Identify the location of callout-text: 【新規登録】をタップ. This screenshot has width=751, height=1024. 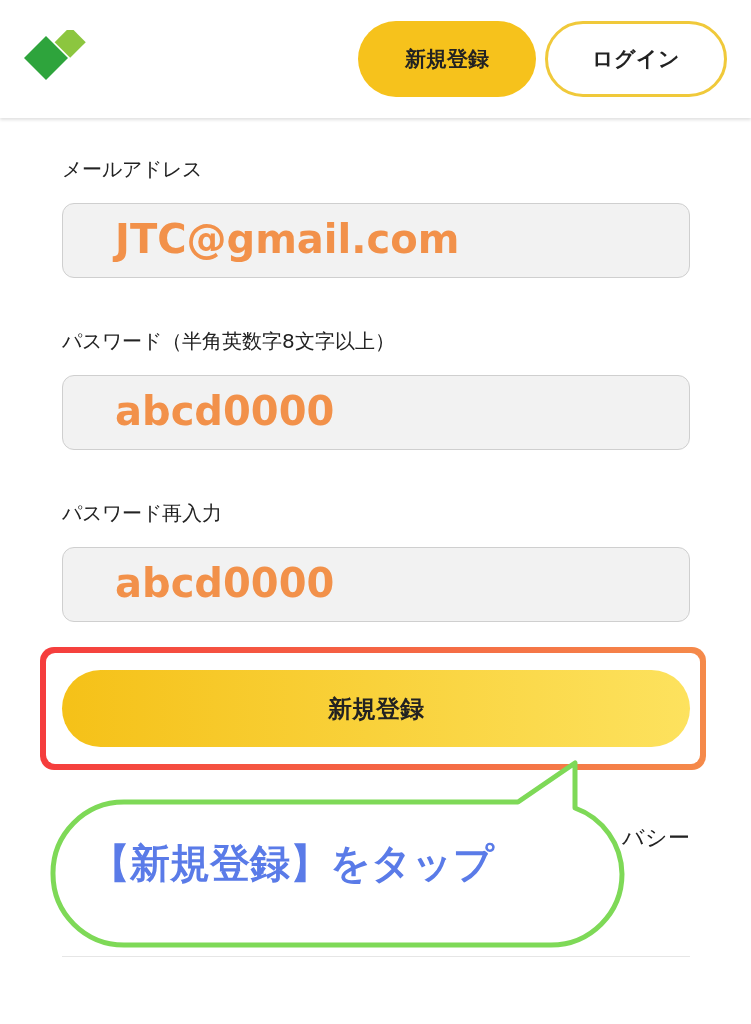
(292, 863).